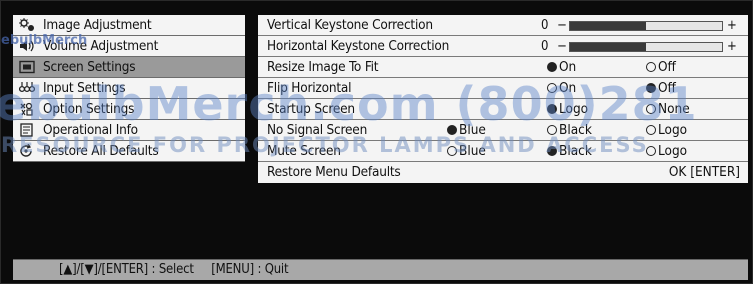  I want to click on no-signal-option-black: Black, so click(569, 130).